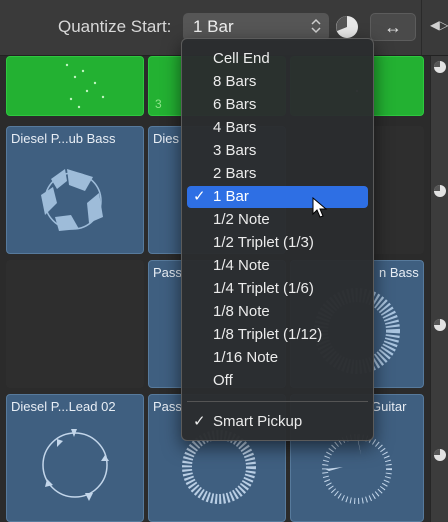  Describe the element at coordinates (277, 243) in the screenshot. I see `menu-item: 1/2 Triplet (1/3)` at that location.